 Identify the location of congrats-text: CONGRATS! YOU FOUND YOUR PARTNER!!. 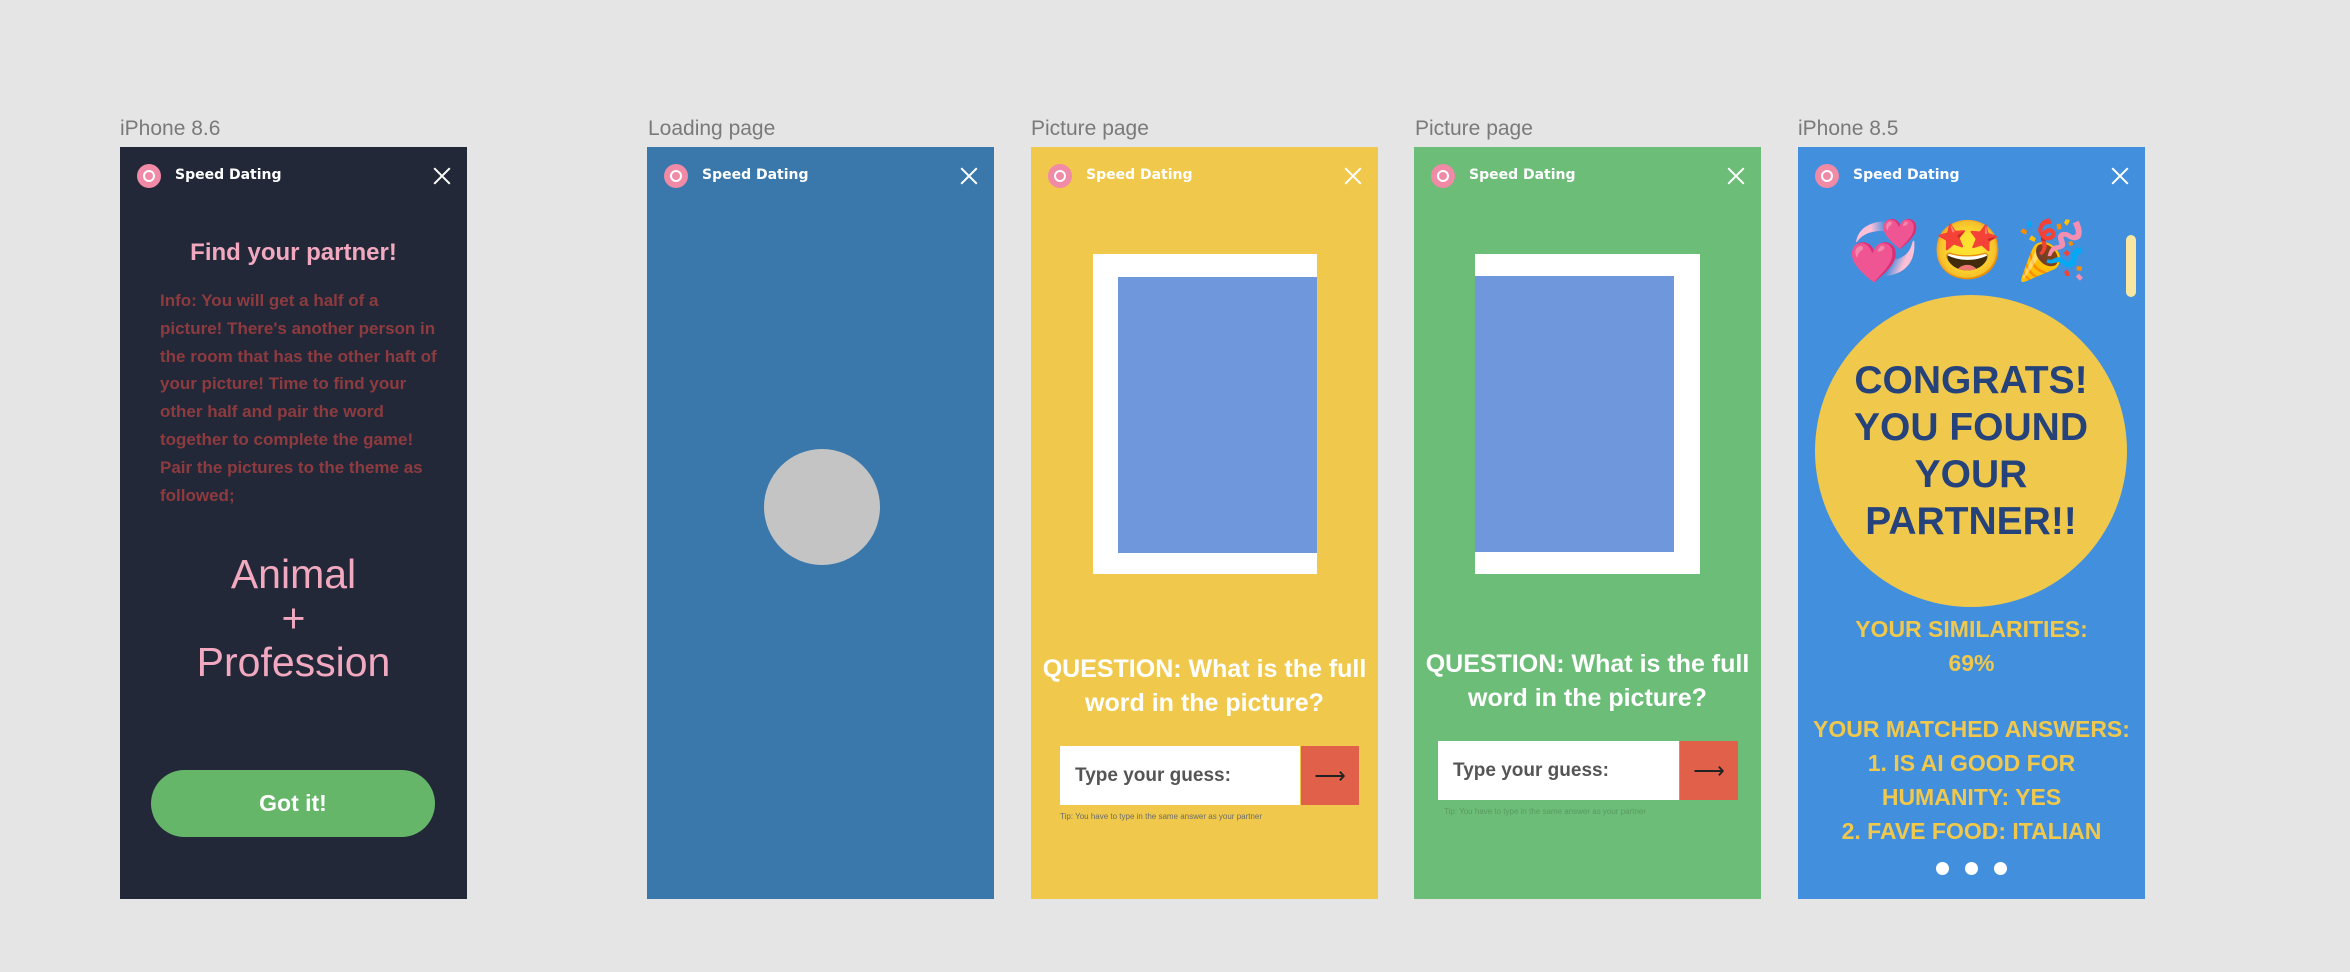
(1971, 451).